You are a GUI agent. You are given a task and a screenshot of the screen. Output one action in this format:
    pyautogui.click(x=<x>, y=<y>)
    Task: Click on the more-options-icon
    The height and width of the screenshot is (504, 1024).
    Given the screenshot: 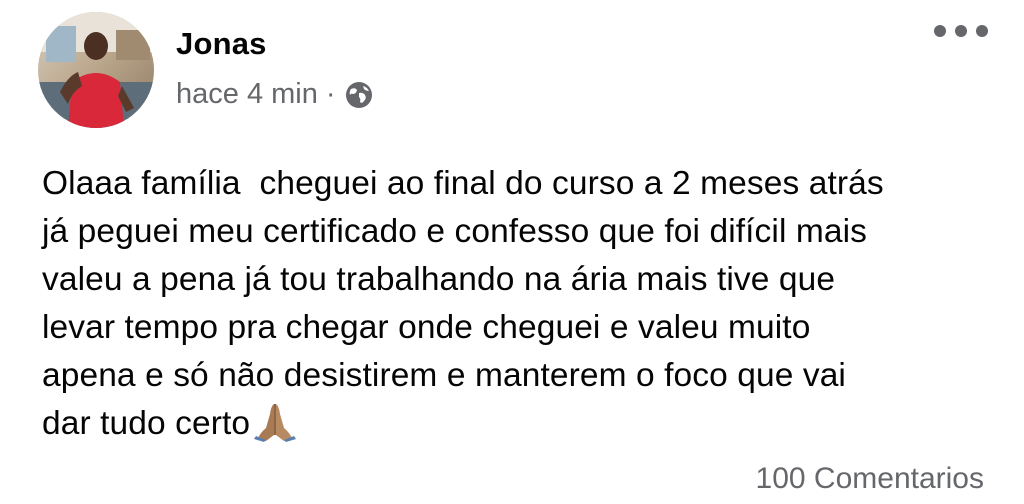 What is the action you would take?
    pyautogui.click(x=961, y=31)
    